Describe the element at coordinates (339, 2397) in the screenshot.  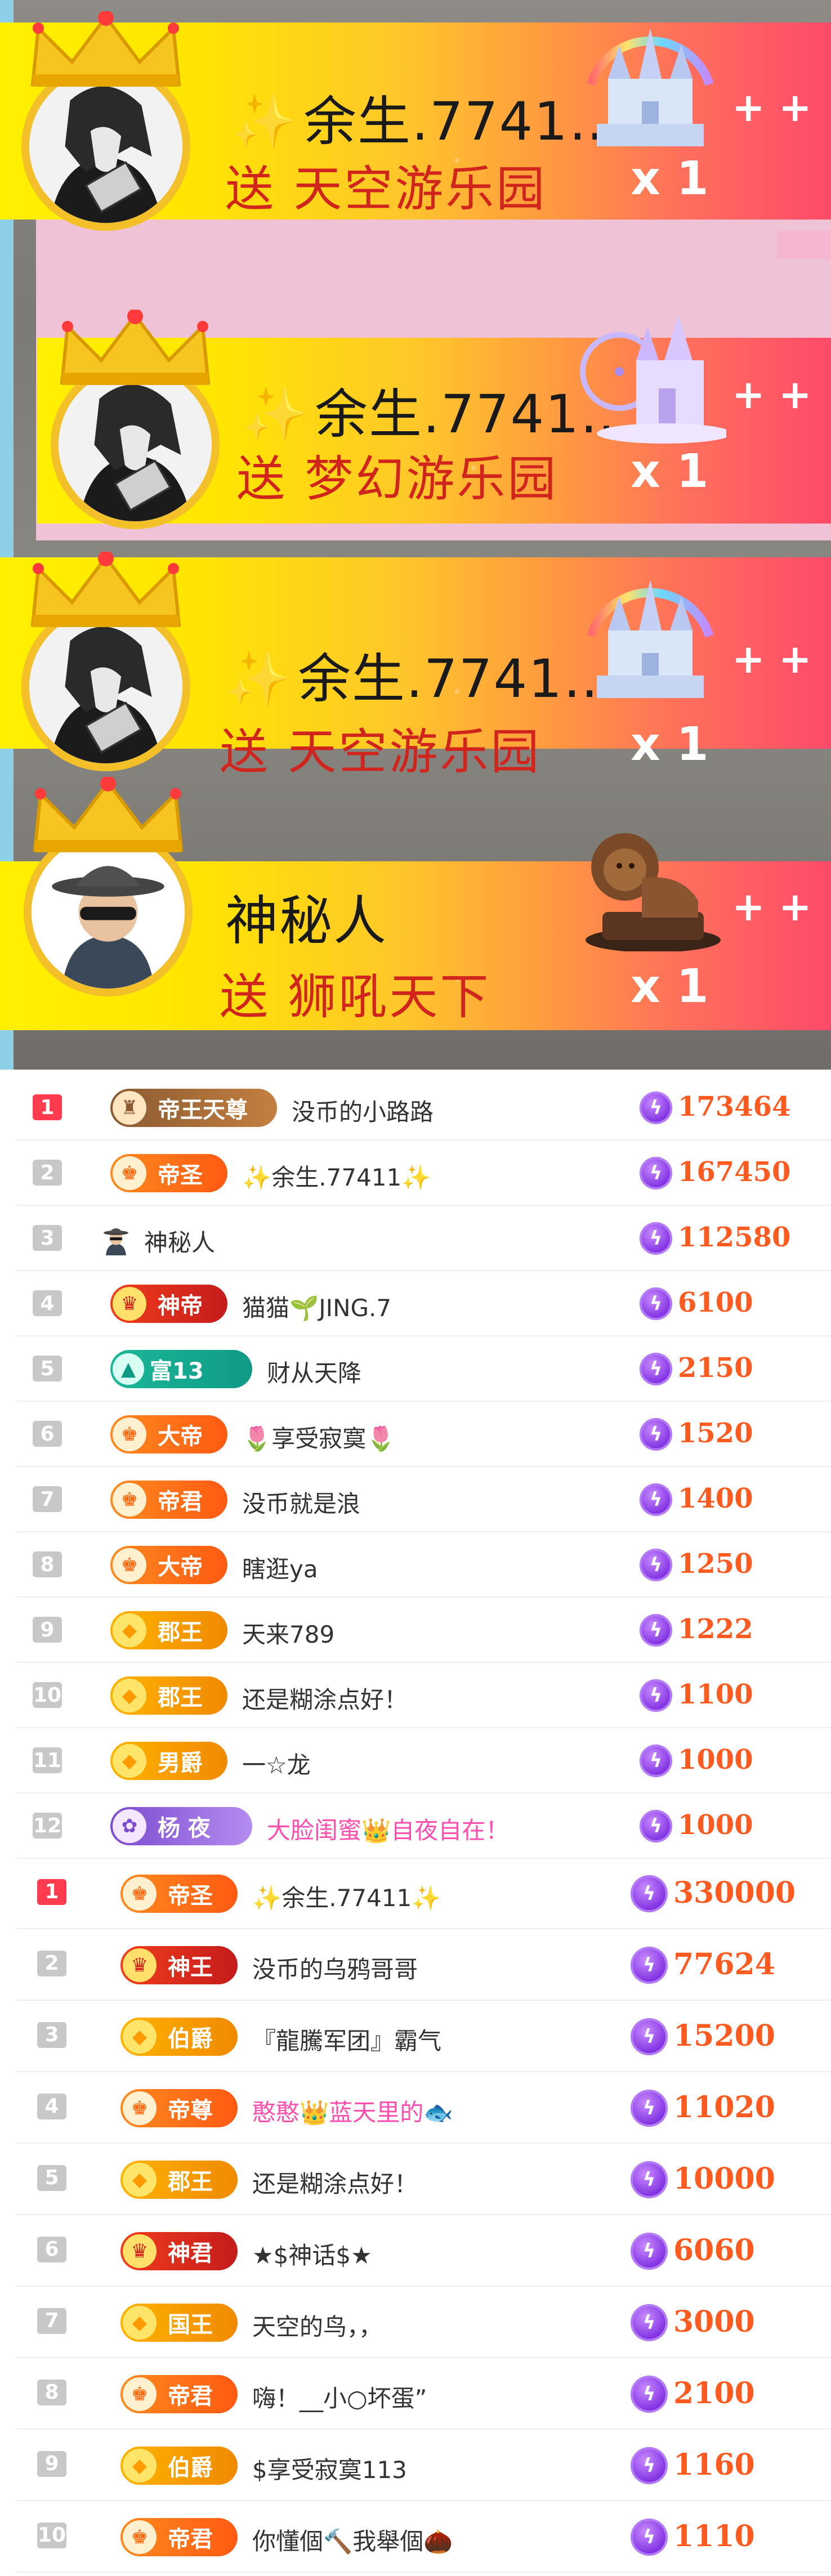
I see `user-name: 嗨！__小○坏蛋”` at that location.